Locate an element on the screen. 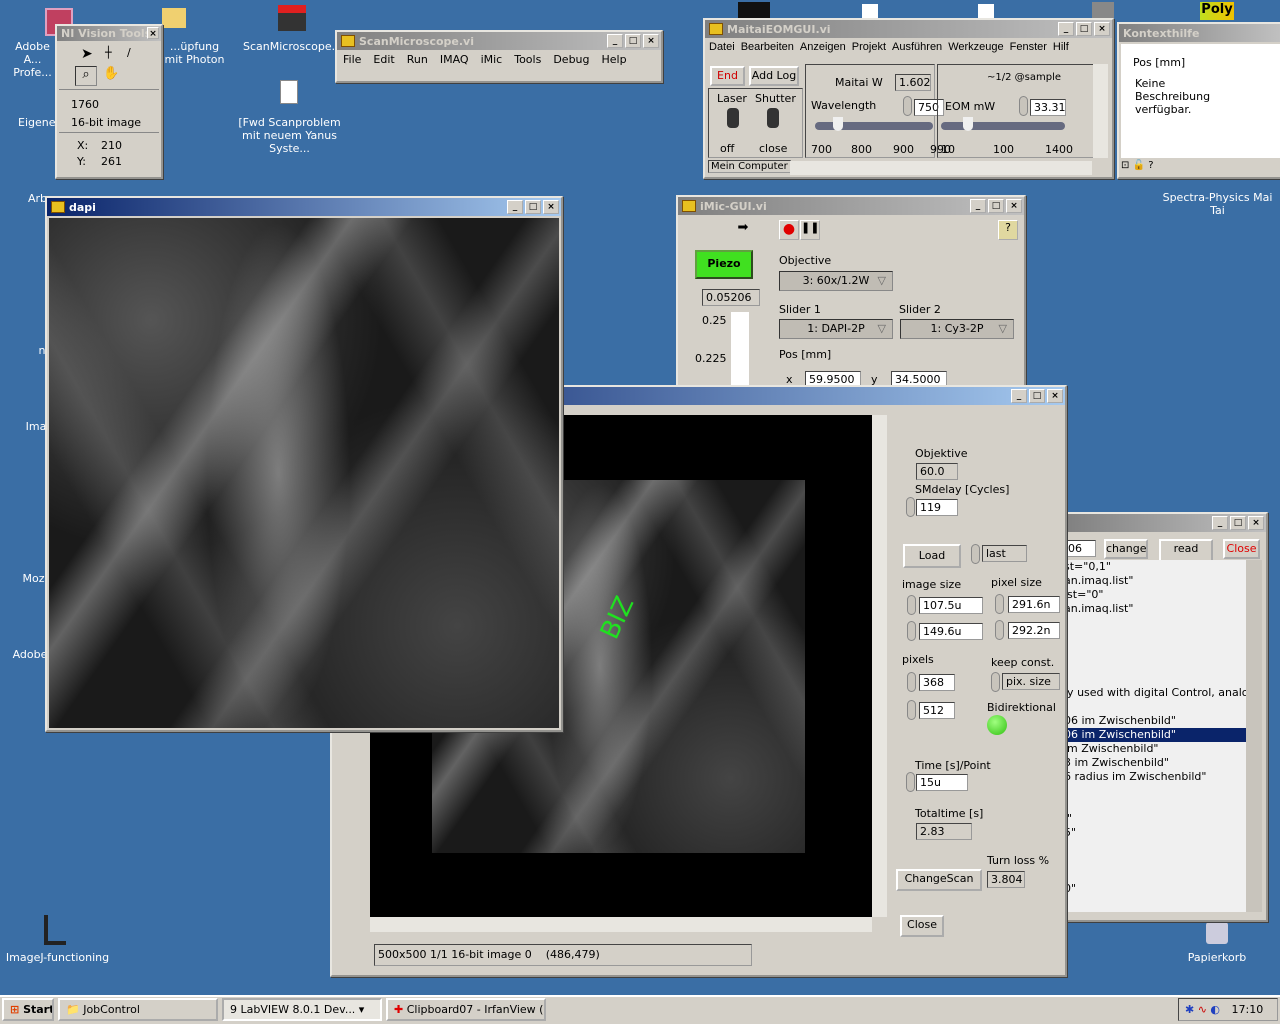  list-item: an.imaq.list" is located at coordinates (1155, 609).